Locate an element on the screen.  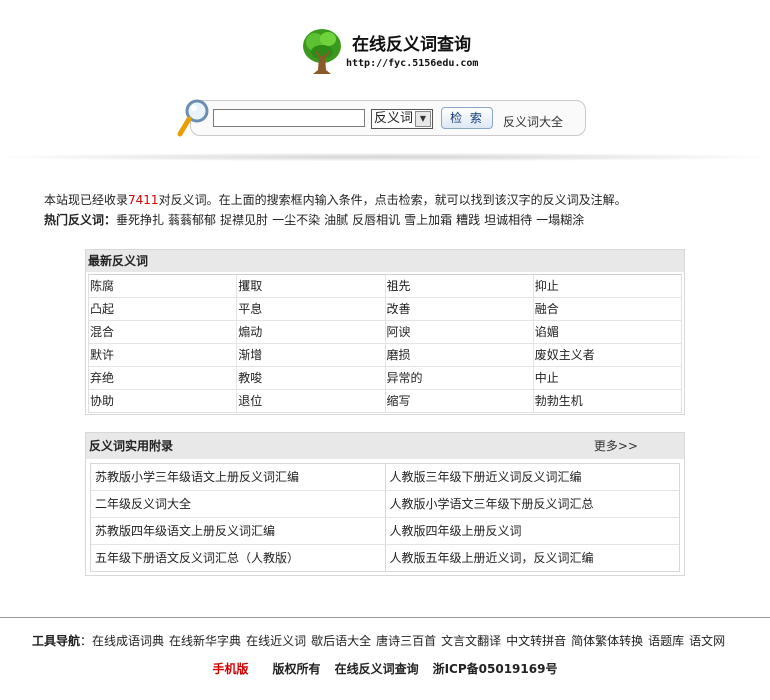
table-row: 苏教版小学三年级语文上册反义词汇编 人教版三年级下册近义词反义词汇编 is located at coordinates (385, 477).